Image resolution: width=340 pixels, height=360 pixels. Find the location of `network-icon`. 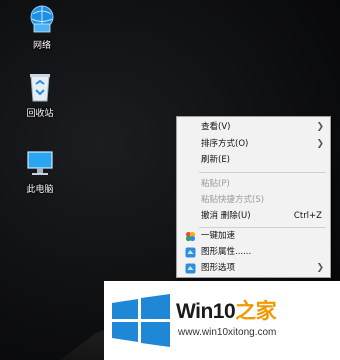

network-icon is located at coordinates (42, 19).